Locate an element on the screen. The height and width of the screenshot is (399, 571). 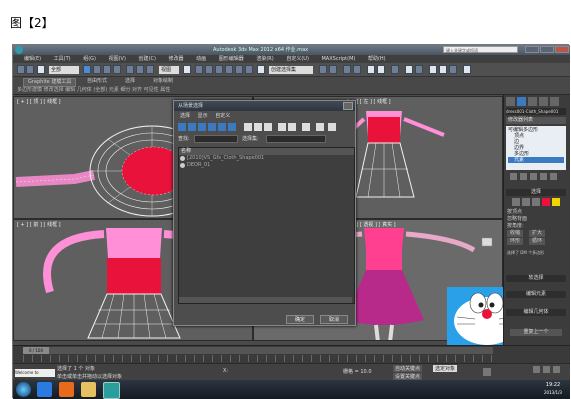
ok-button: 确定 is located at coordinates (300, 319).